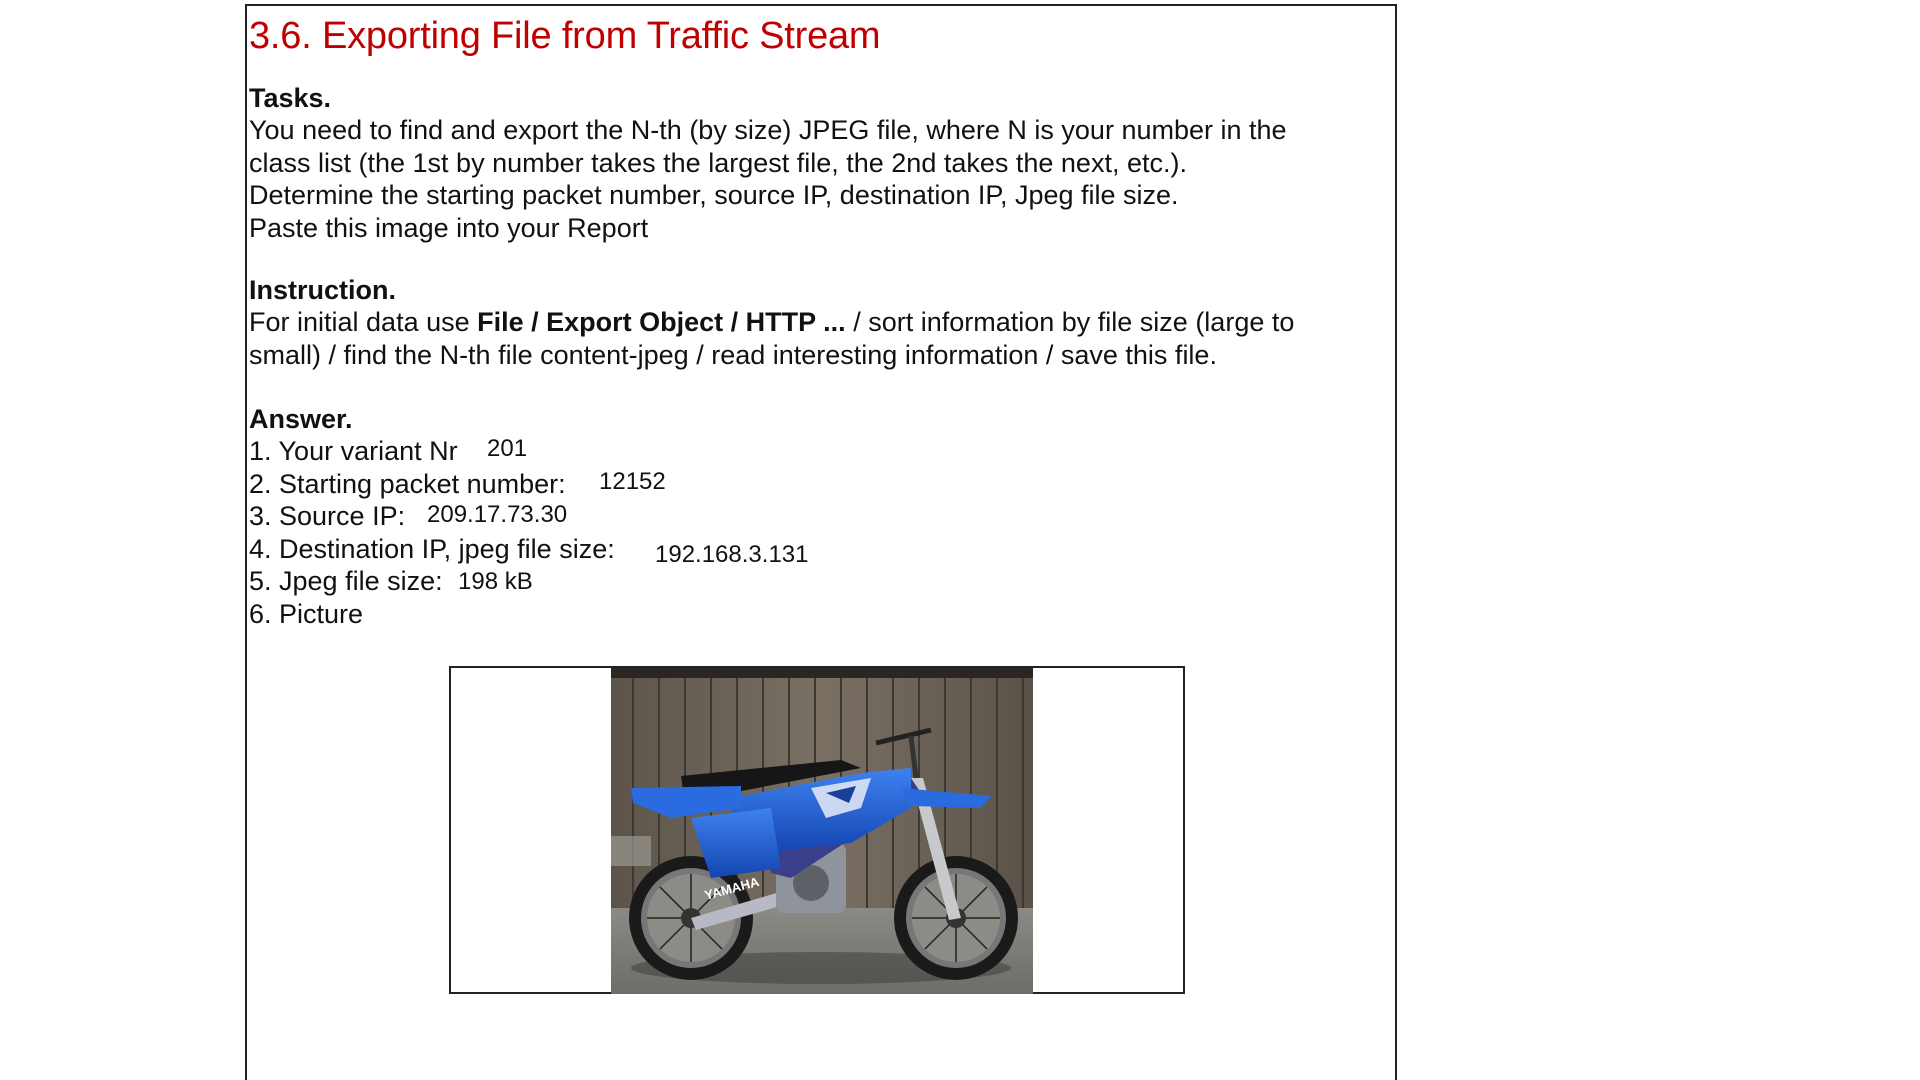 The width and height of the screenshot is (1920, 1080). I want to click on instruction-title: Instruction., so click(322, 290).